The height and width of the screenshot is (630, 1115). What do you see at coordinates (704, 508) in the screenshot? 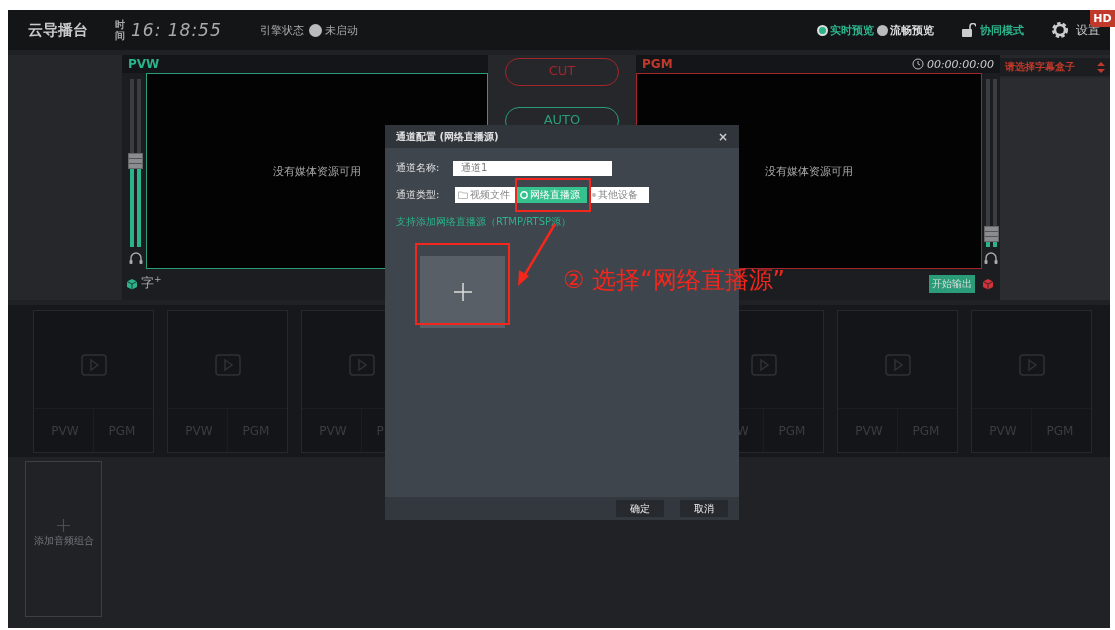
I see `cancel-button: 取消` at bounding box center [704, 508].